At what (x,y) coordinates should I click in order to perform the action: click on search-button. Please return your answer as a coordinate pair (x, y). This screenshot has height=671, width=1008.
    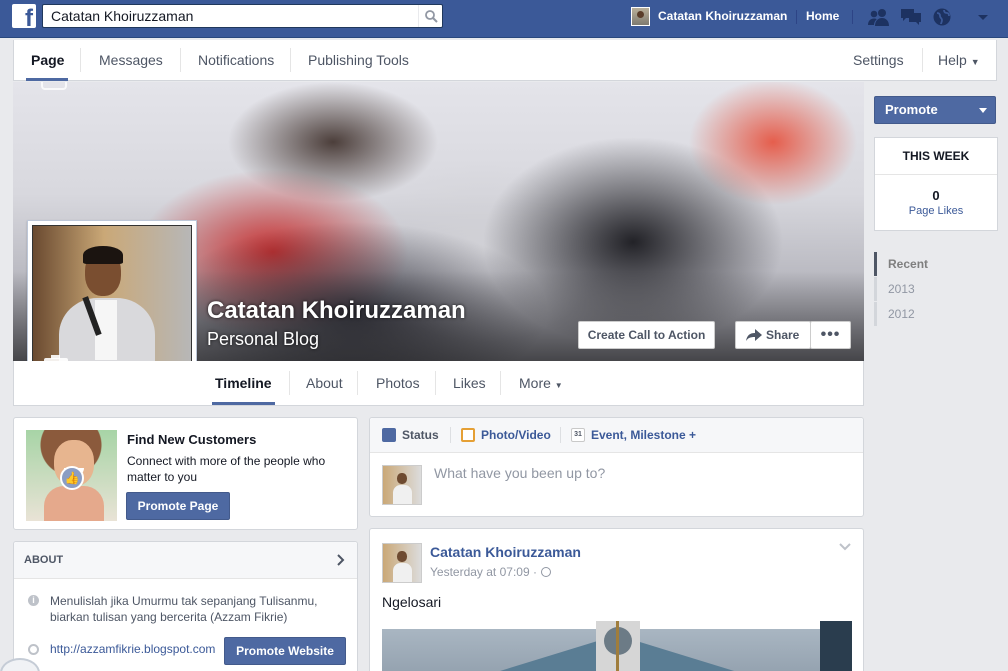
    Looking at the image, I should click on (430, 16).